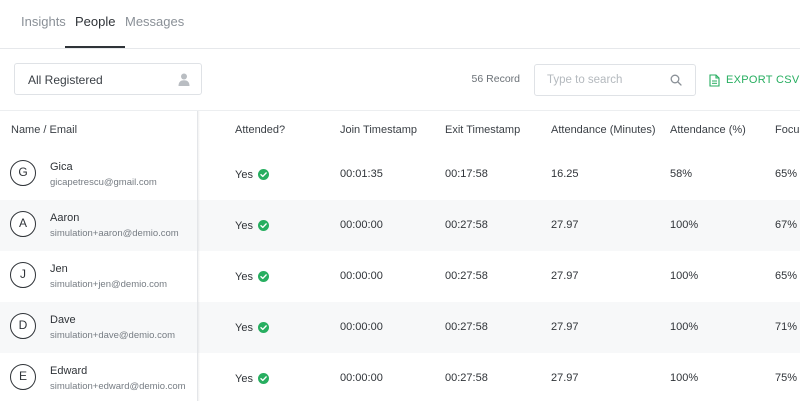 The image size is (800, 401). I want to click on avatar: G, so click(23, 173).